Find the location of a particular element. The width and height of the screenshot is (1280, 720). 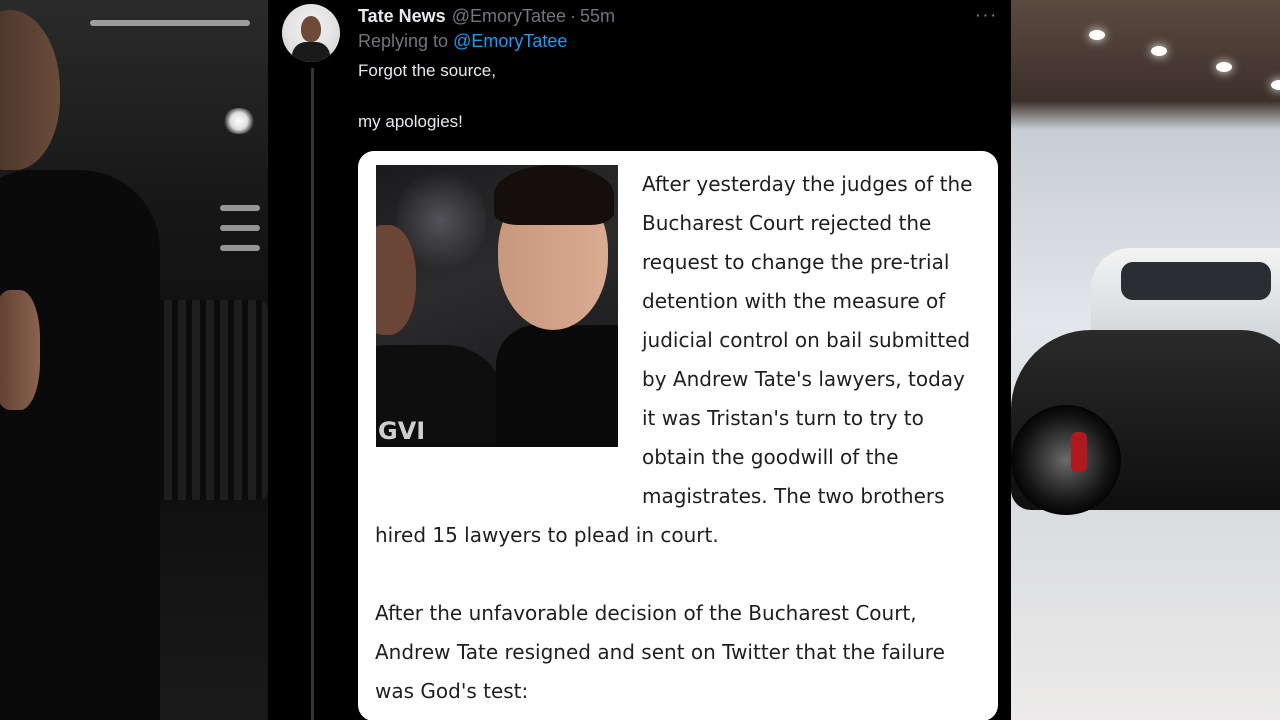

background-car-grille is located at coordinates (209, 400).